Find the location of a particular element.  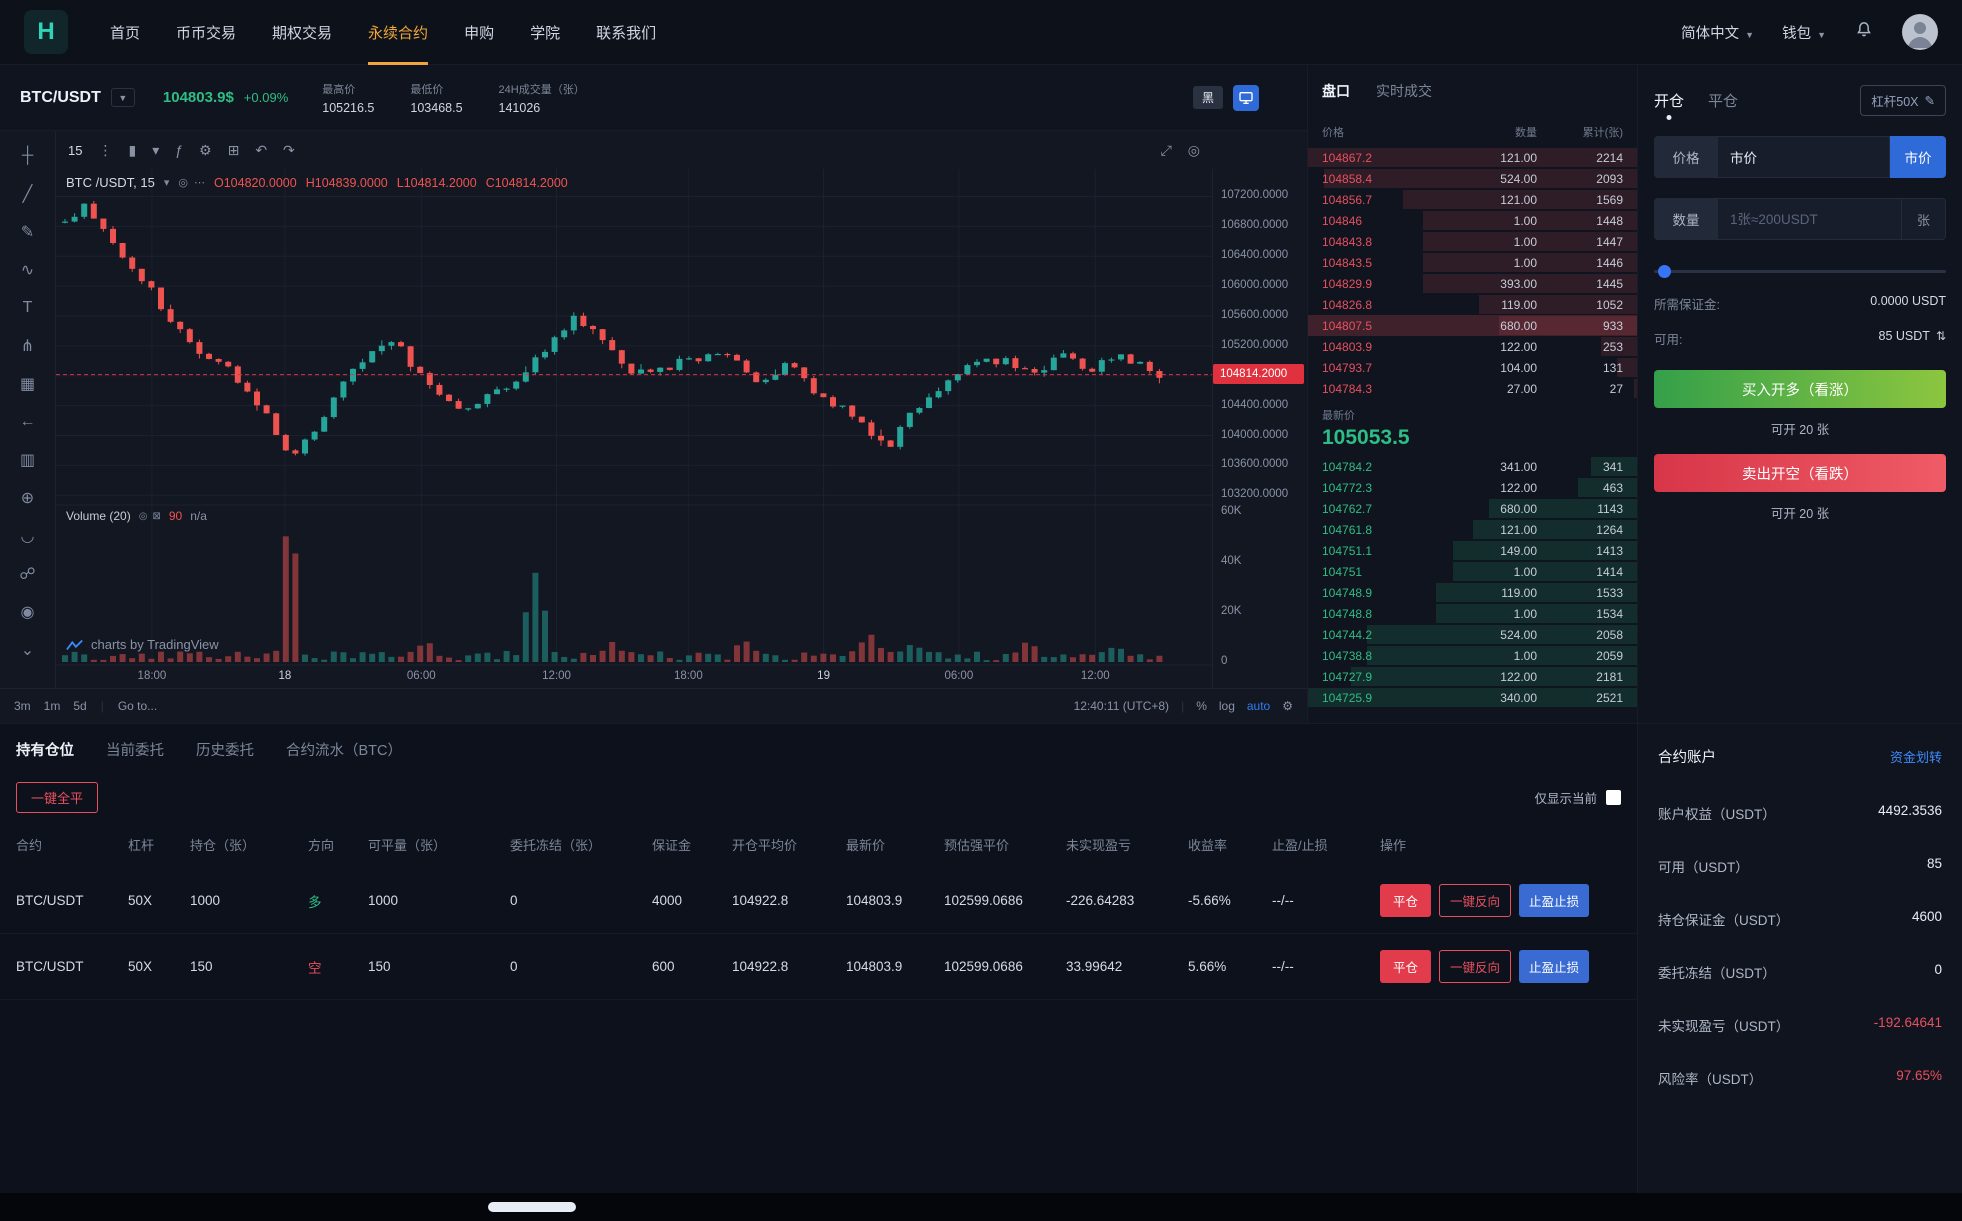

pattern-icon: ▦ is located at coordinates (28, 384).